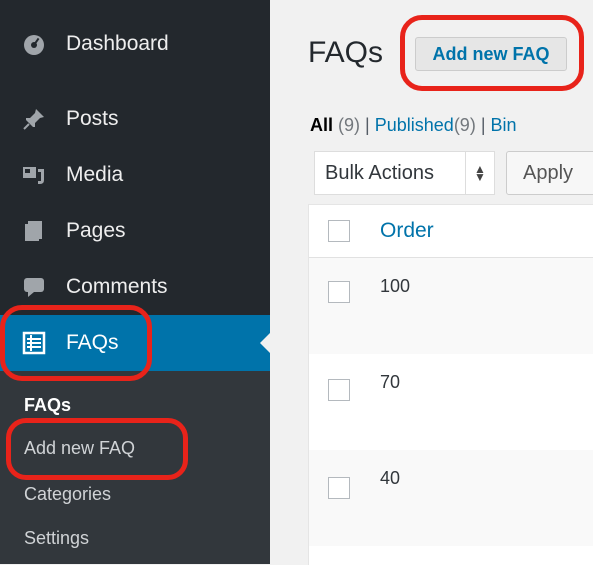  I want to click on sidebar-item-label: Dashboard, so click(117, 43).